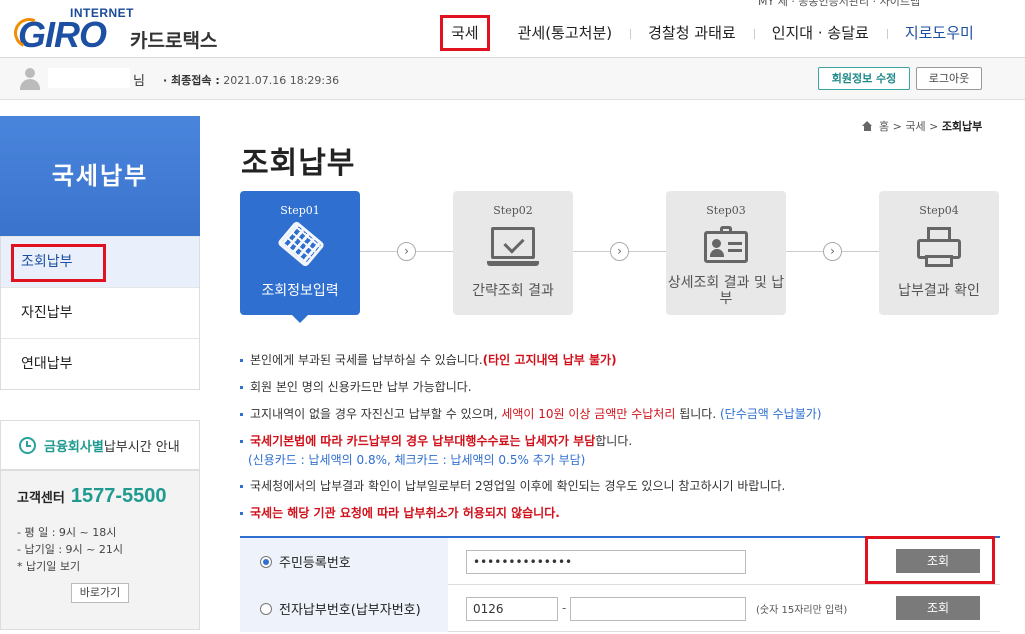 The image size is (1025, 634). What do you see at coordinates (301, 244) in the screenshot?
I see `keyboard-icon` at bounding box center [301, 244].